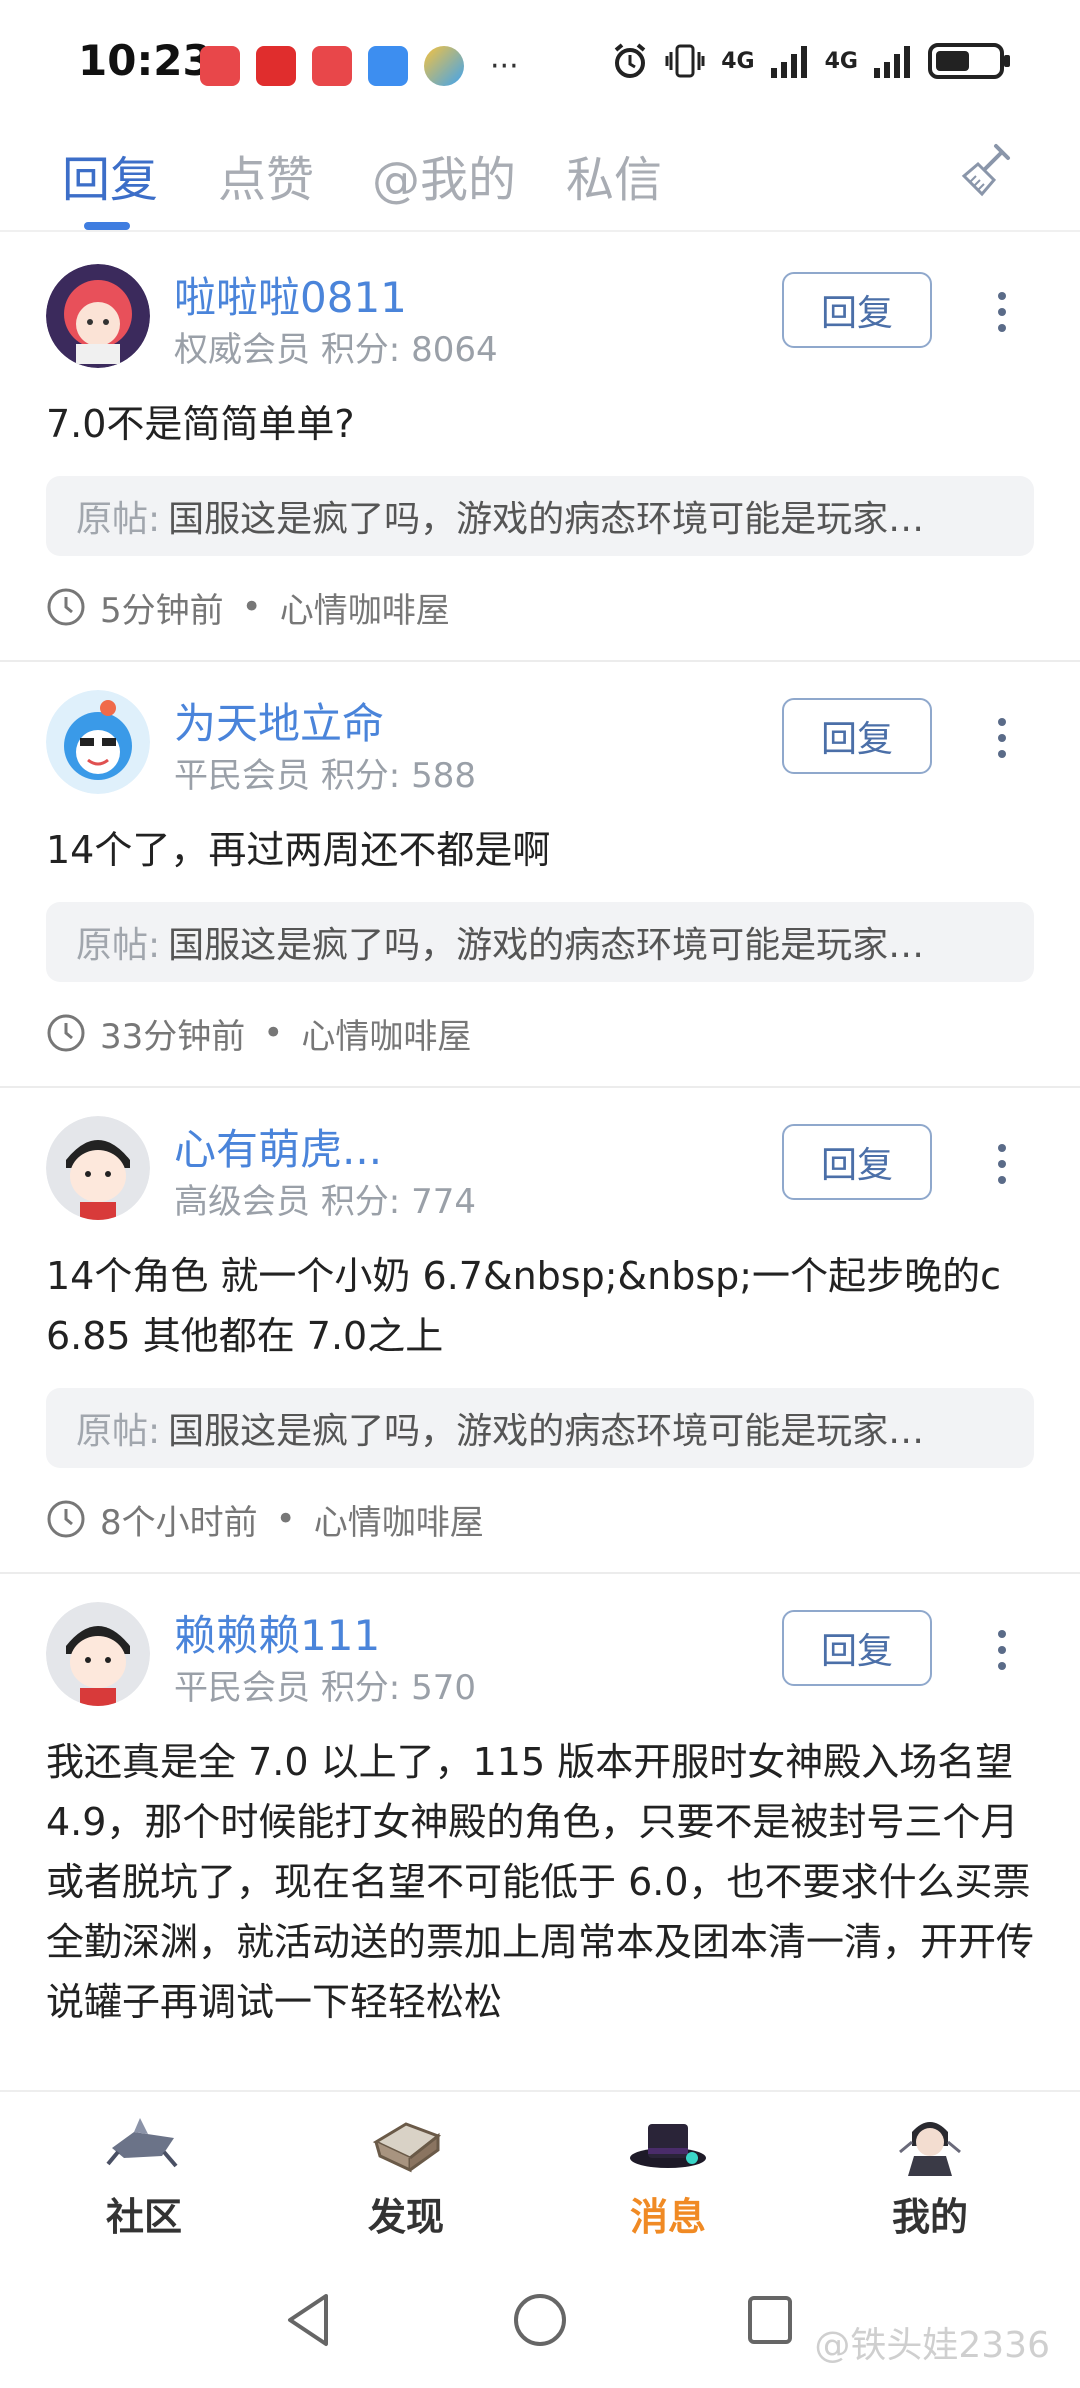 The image size is (1080, 2388). What do you see at coordinates (398, 1202) in the screenshot?
I see `user-score: 积分: 774` at bounding box center [398, 1202].